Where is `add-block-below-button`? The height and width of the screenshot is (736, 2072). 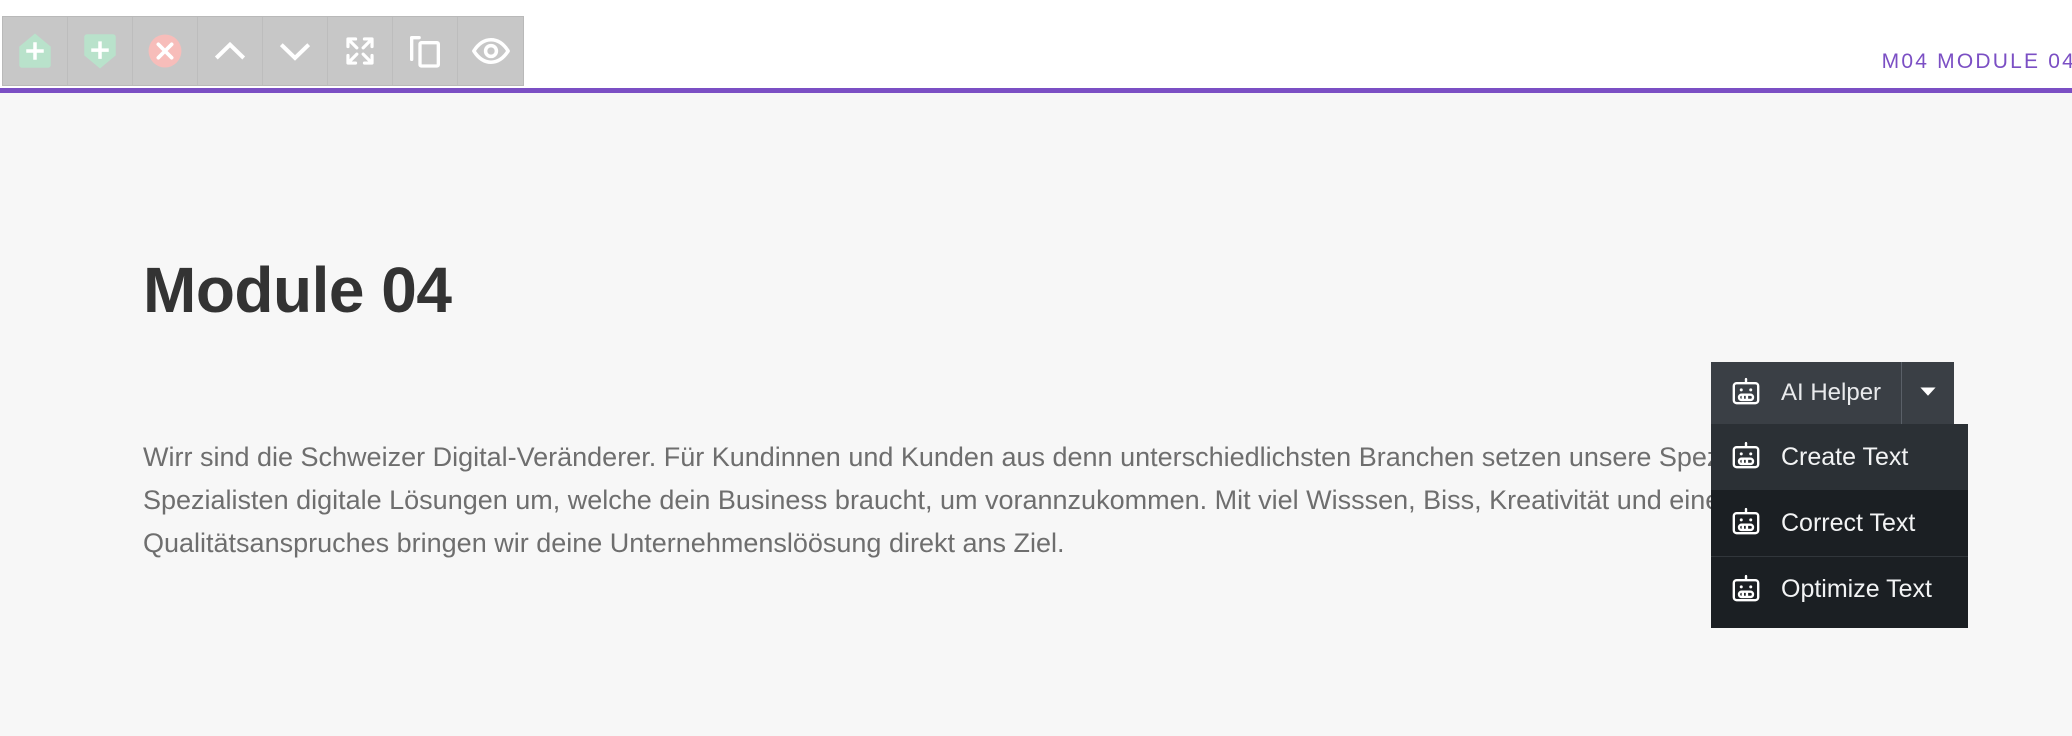 add-block-below-button is located at coordinates (100, 51).